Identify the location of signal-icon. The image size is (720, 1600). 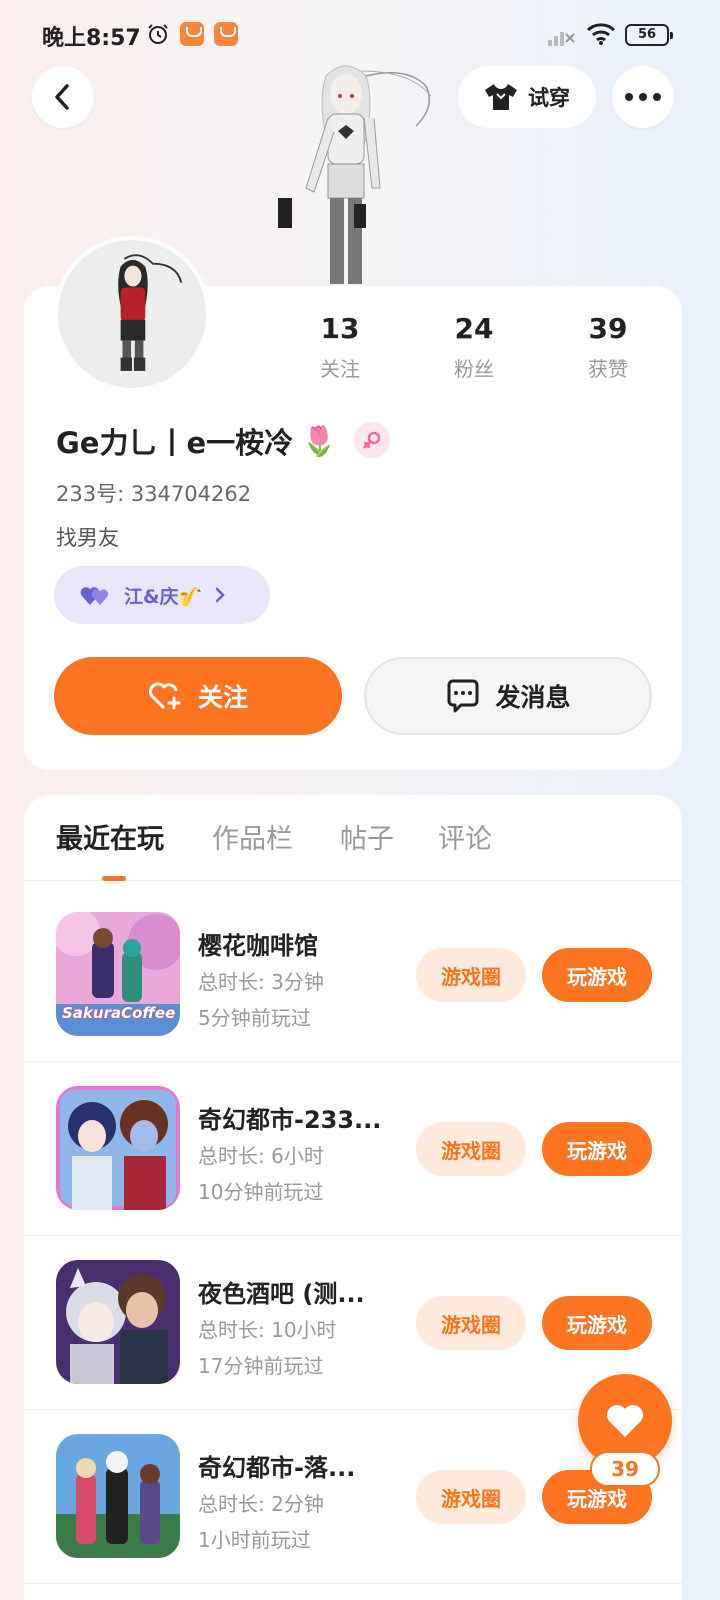
(561, 39).